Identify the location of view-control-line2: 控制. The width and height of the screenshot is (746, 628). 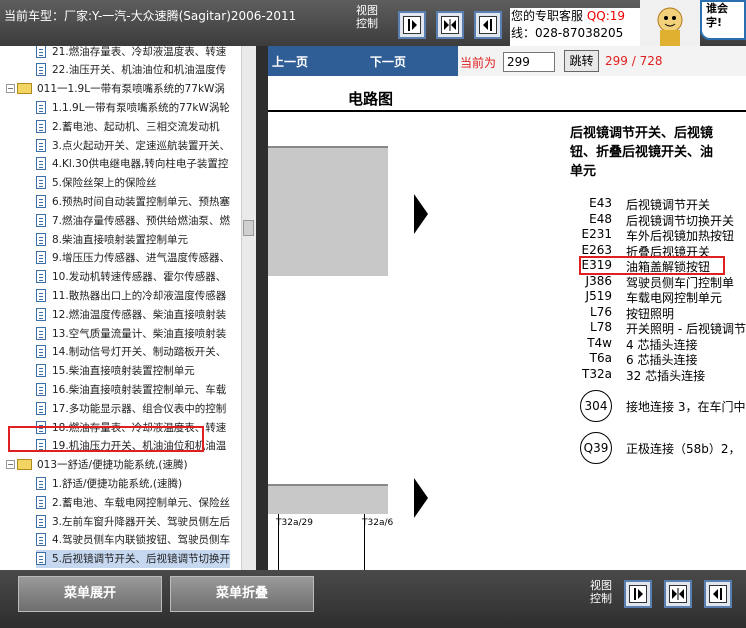
(367, 23).